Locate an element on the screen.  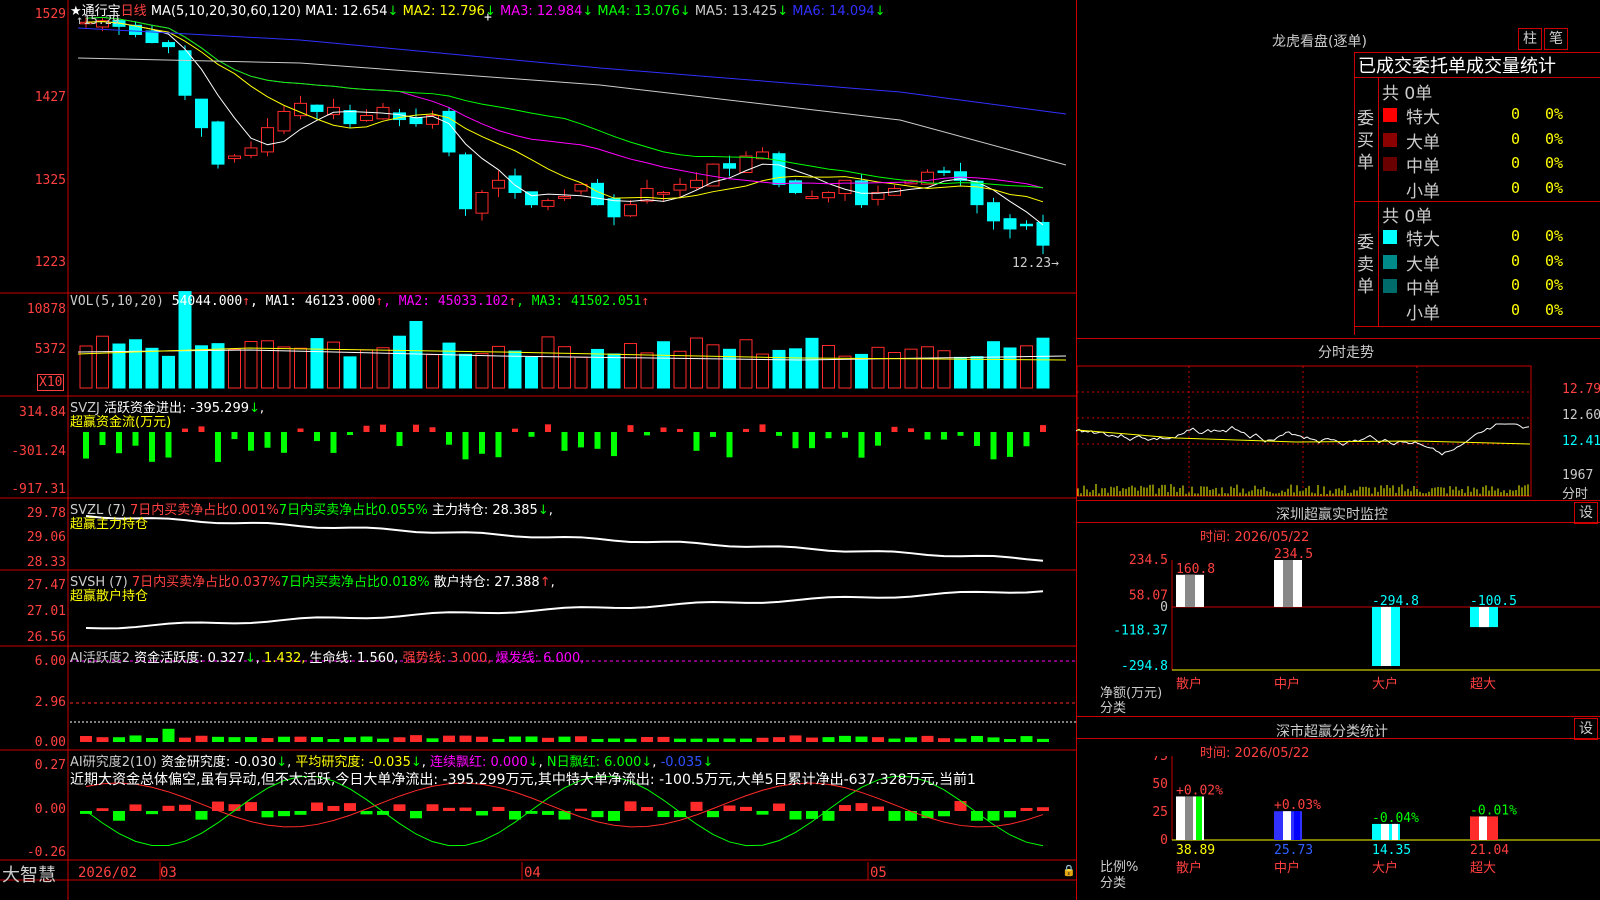
y-tick: 1325 is located at coordinates (50, 180).